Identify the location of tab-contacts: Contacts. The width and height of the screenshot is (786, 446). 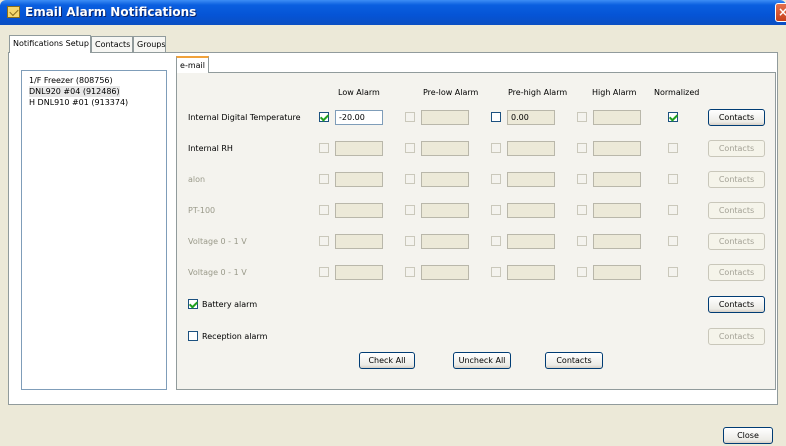
(112, 44).